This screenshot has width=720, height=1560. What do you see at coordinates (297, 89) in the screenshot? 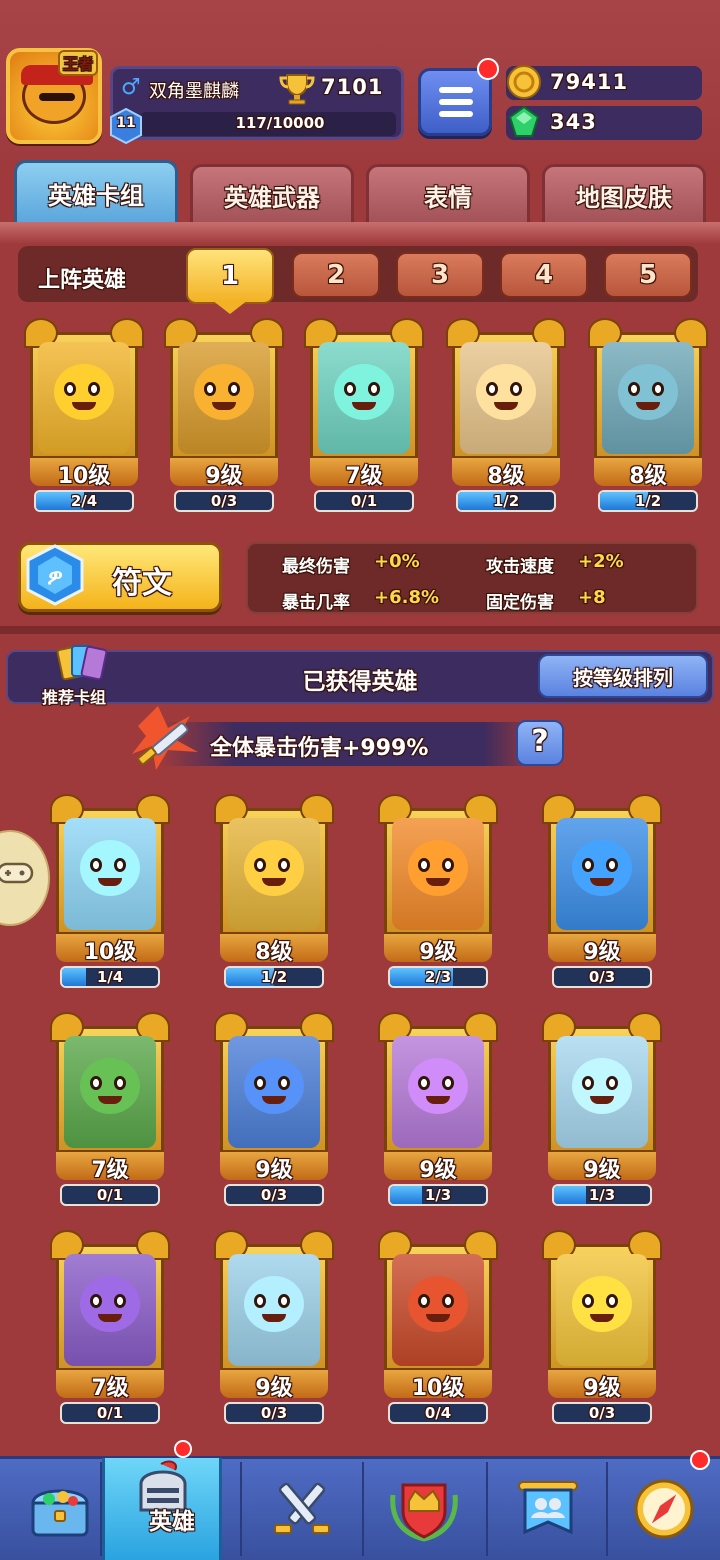
I see `trophy-icon` at bounding box center [297, 89].